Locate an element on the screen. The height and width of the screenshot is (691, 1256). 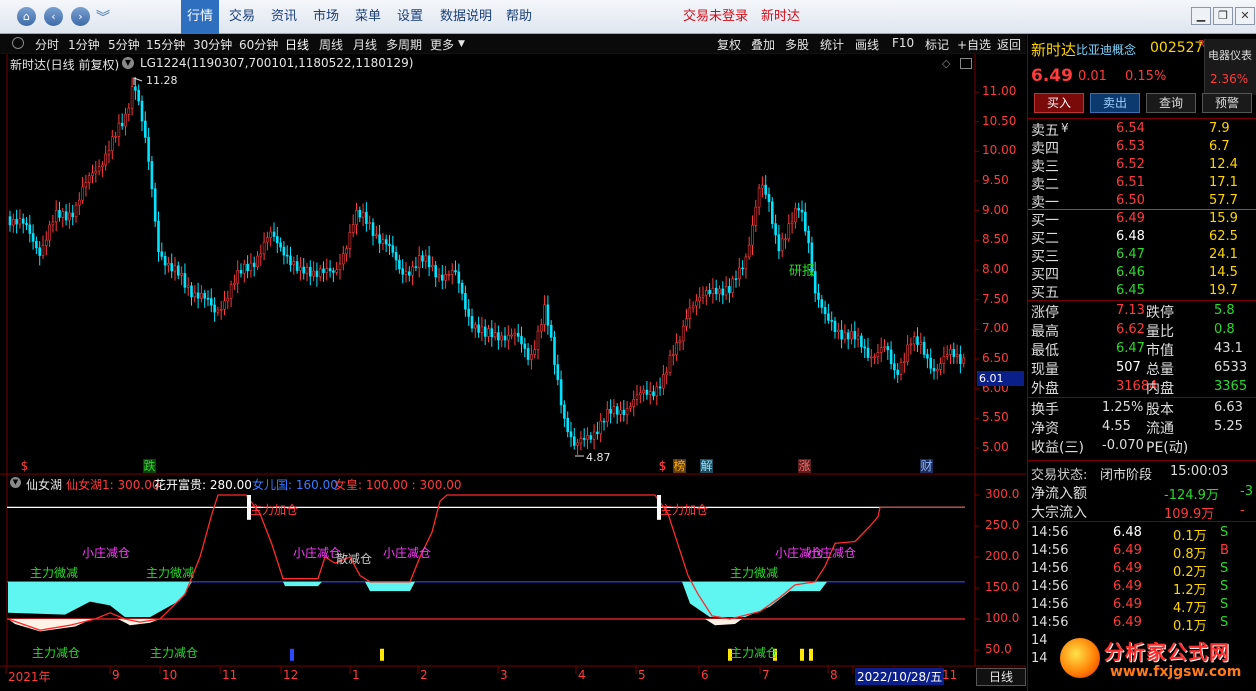
menu-market: 市场 is located at coordinates (326, 17).